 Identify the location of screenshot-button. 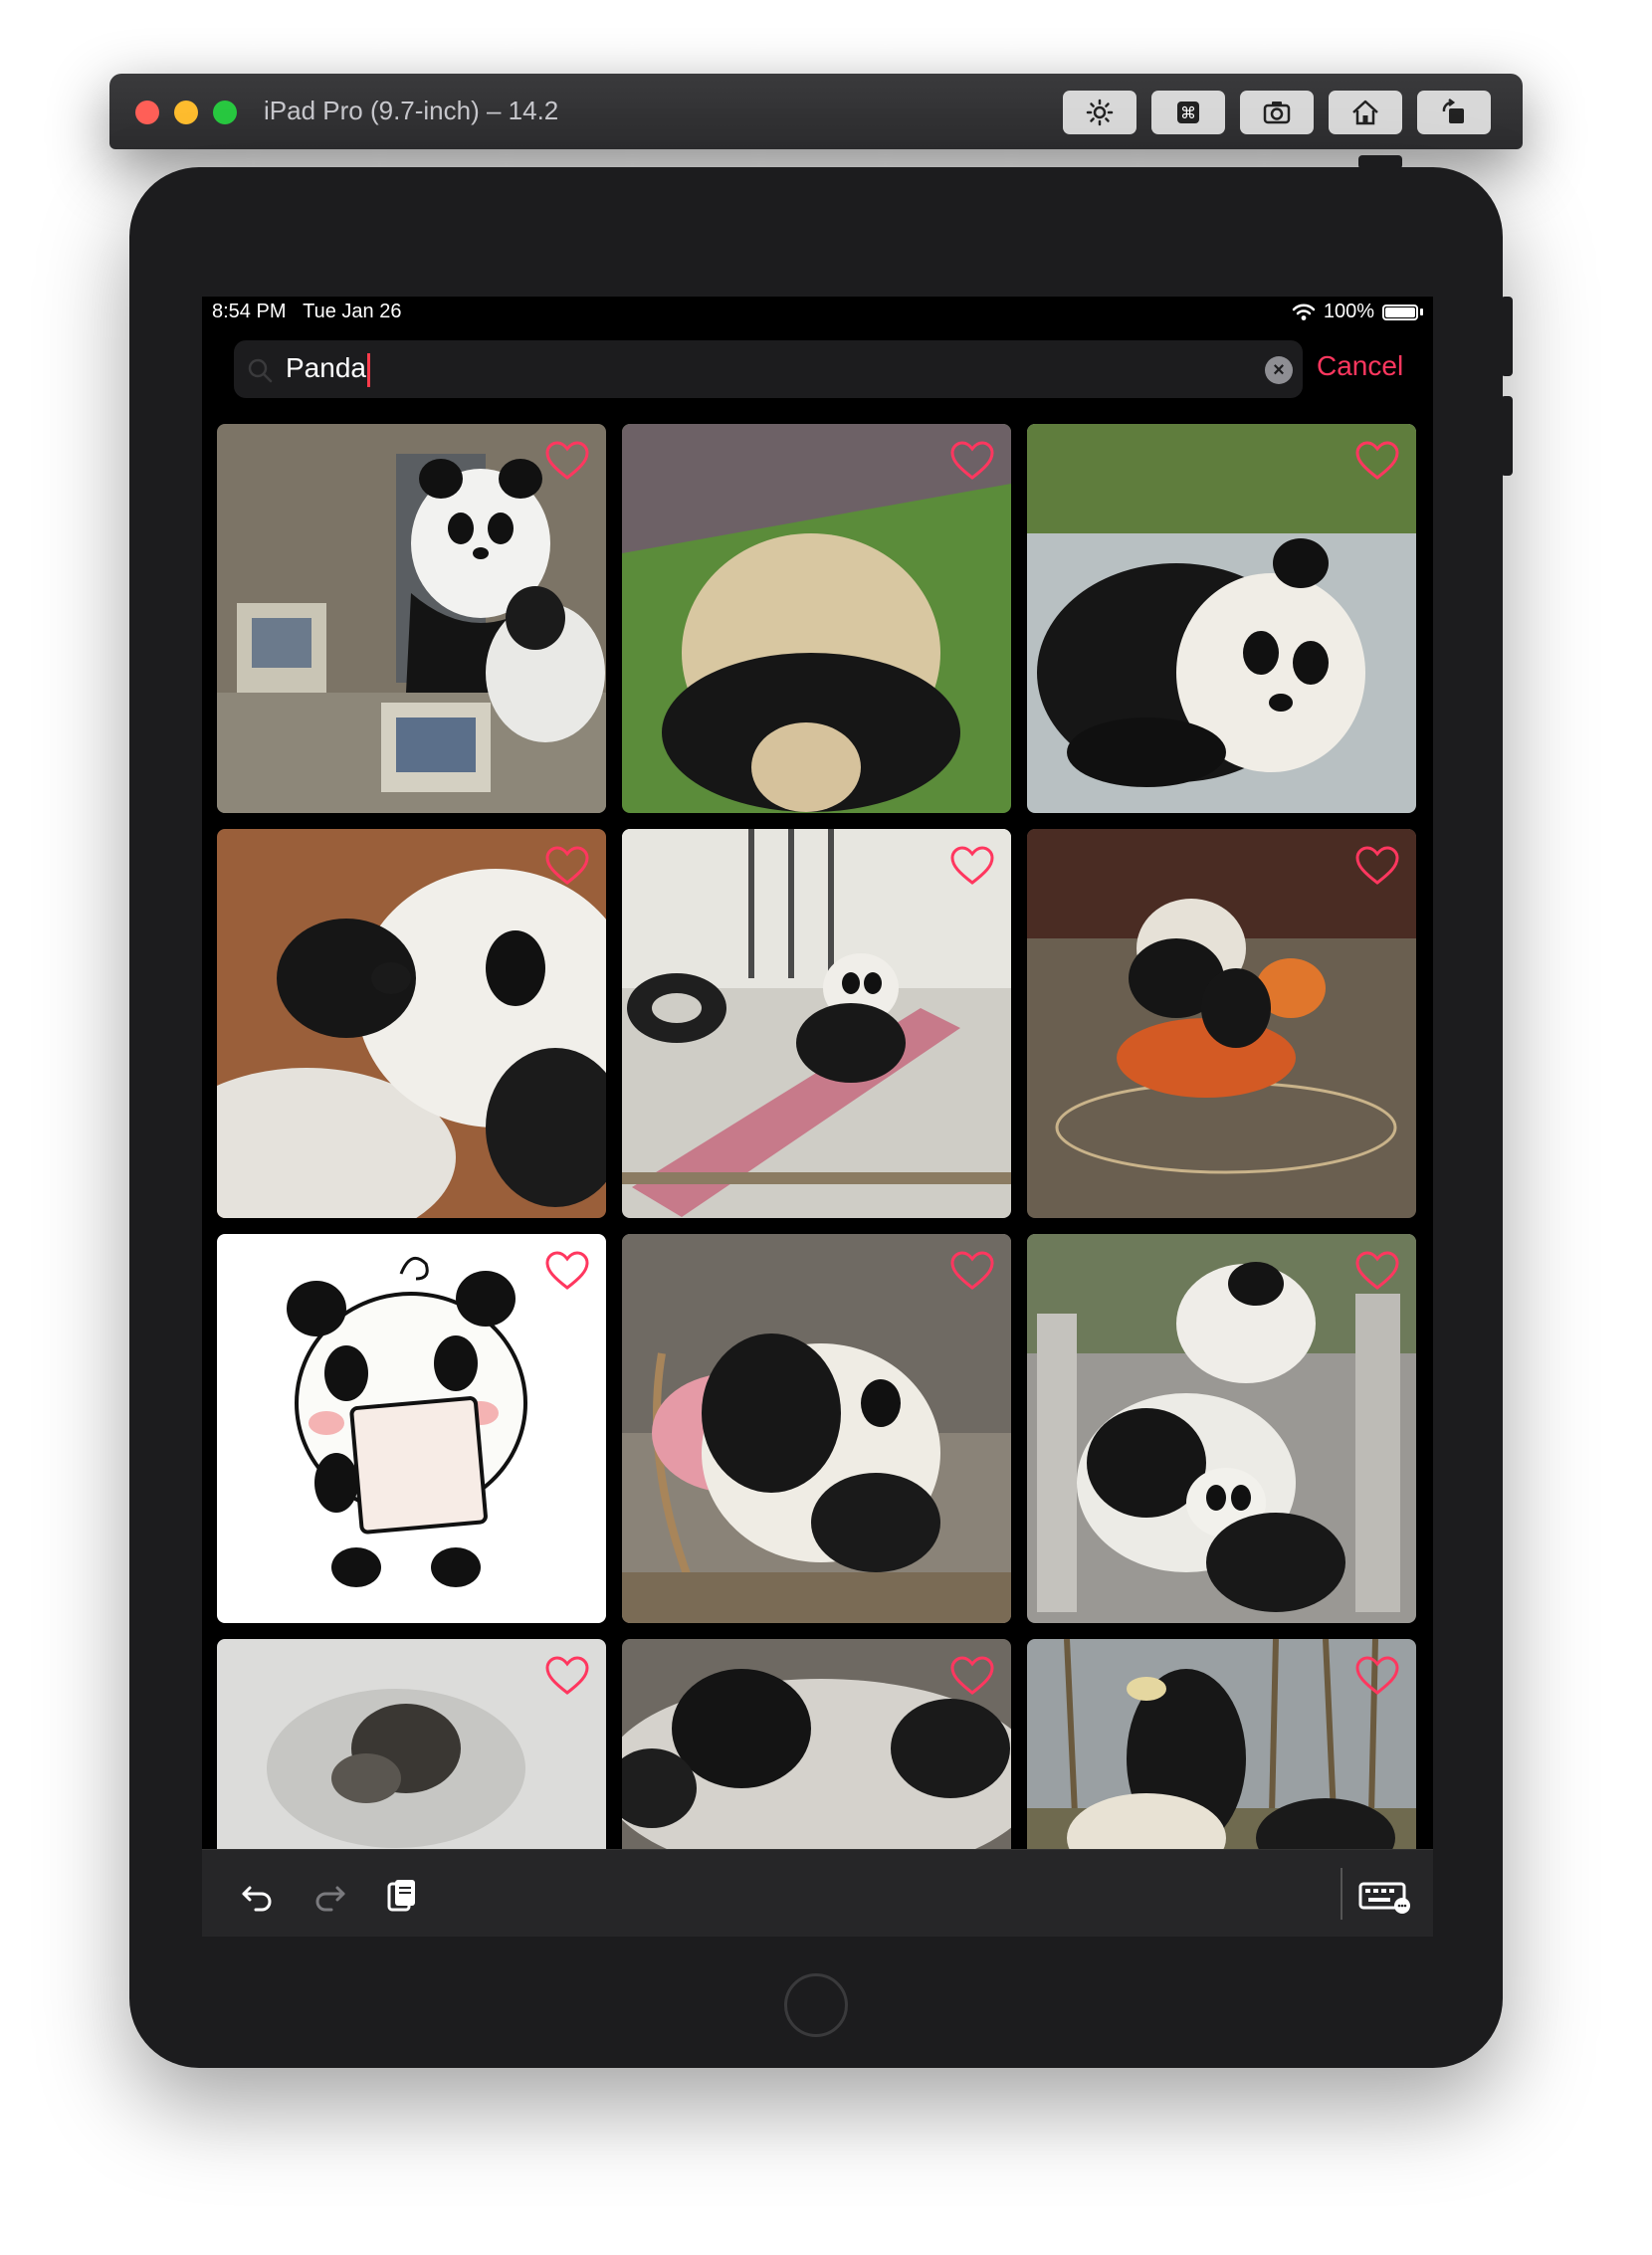
(1277, 112).